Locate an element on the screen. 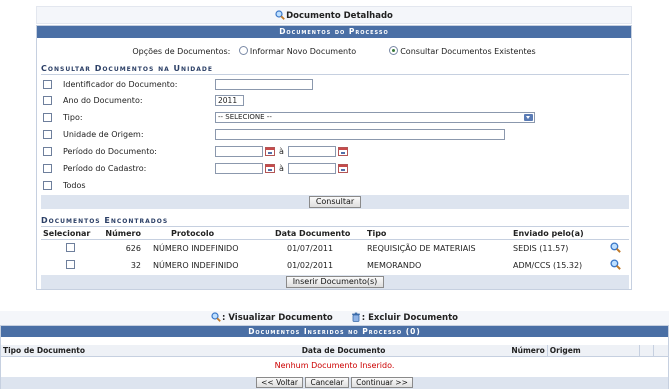 Image resolution: width=669 pixels, height=391 pixels. periodo-documento-inicio-input is located at coordinates (239, 151).